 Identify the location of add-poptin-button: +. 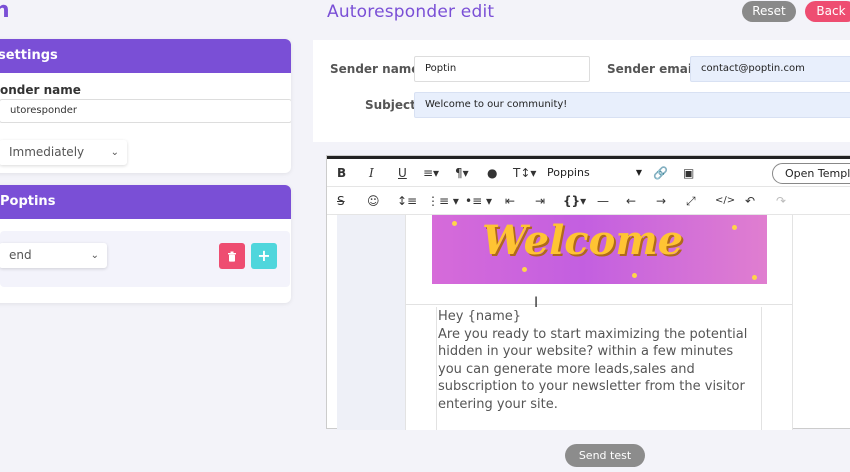
(264, 256).